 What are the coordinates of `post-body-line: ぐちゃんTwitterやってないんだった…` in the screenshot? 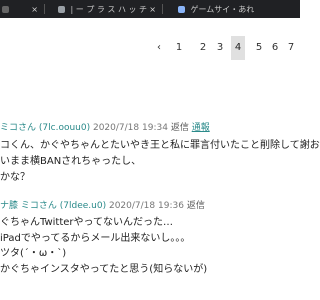 It's located at (87, 222).